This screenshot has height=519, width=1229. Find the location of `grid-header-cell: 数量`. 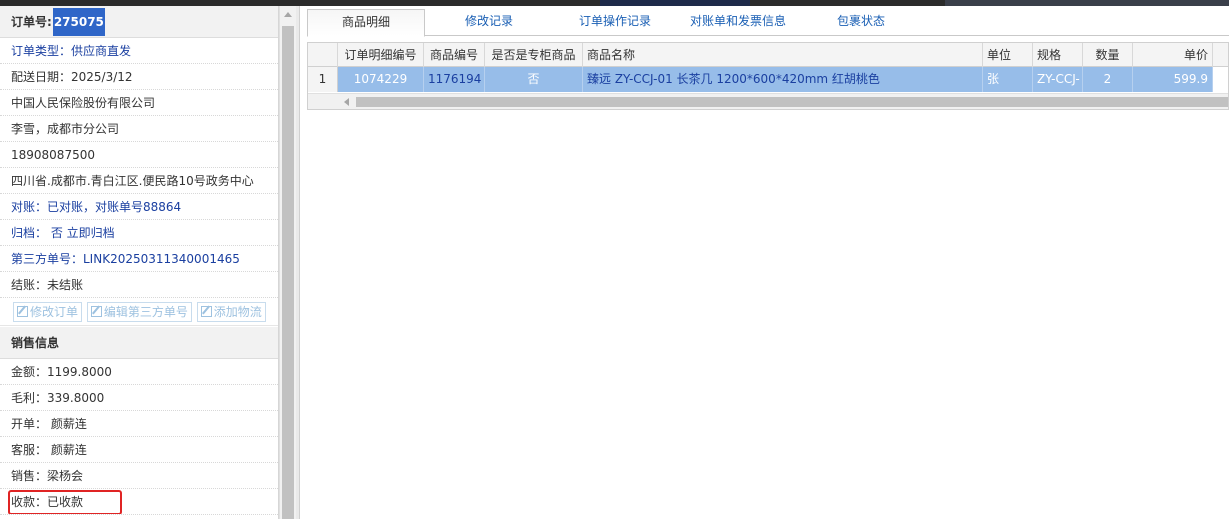

grid-header-cell: 数量 is located at coordinates (1108, 55).